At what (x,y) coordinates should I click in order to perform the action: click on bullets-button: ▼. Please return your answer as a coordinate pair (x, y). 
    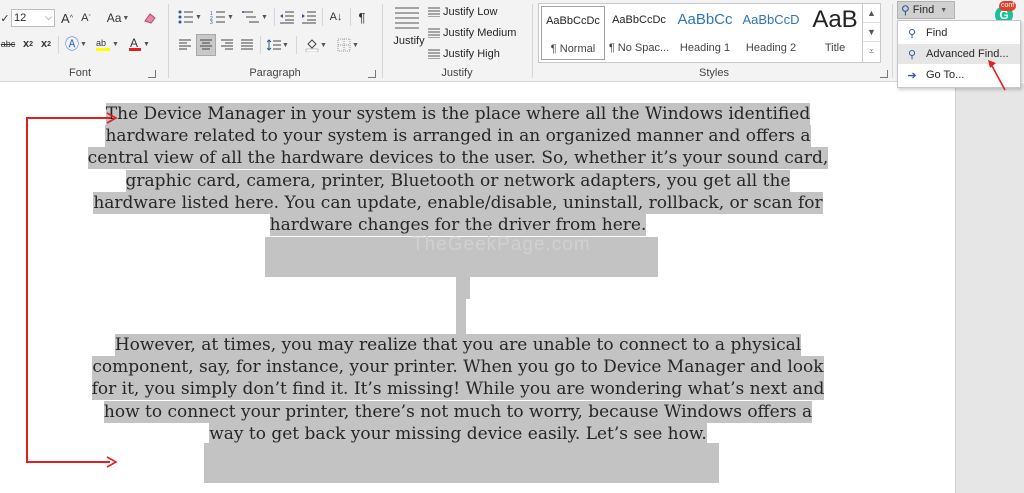
    Looking at the image, I should click on (190, 17).